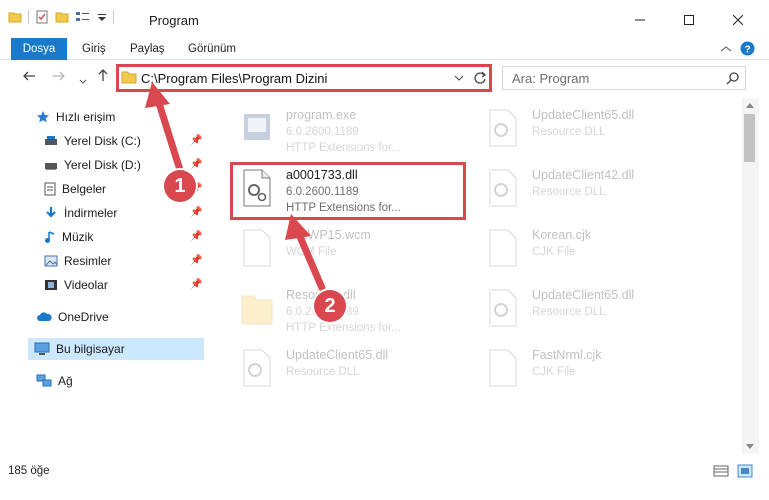  I want to click on help-icon: ?, so click(747, 48).